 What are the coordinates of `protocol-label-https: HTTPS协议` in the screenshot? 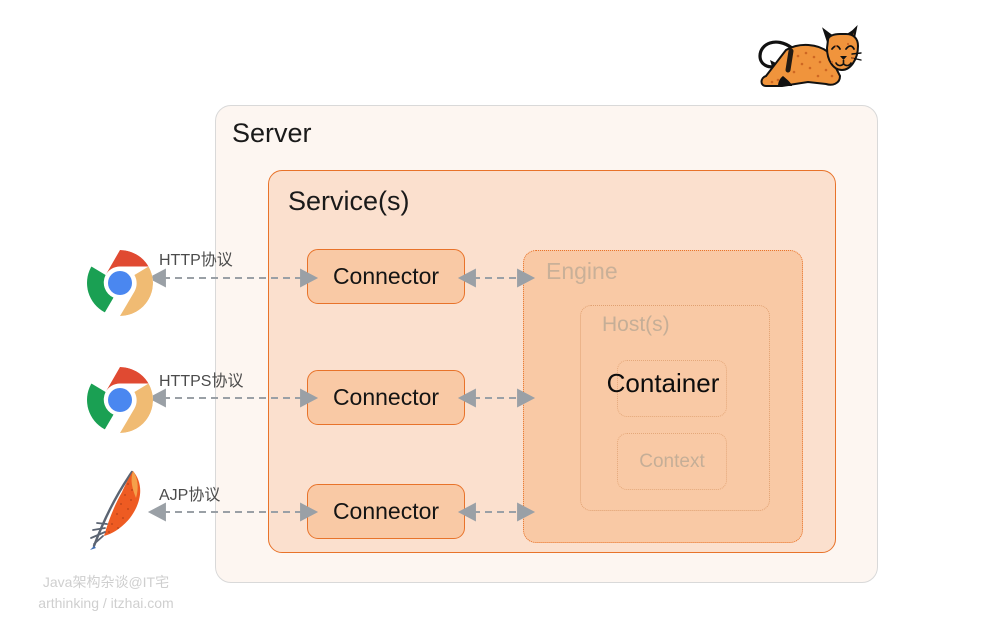 It's located at (201, 381).